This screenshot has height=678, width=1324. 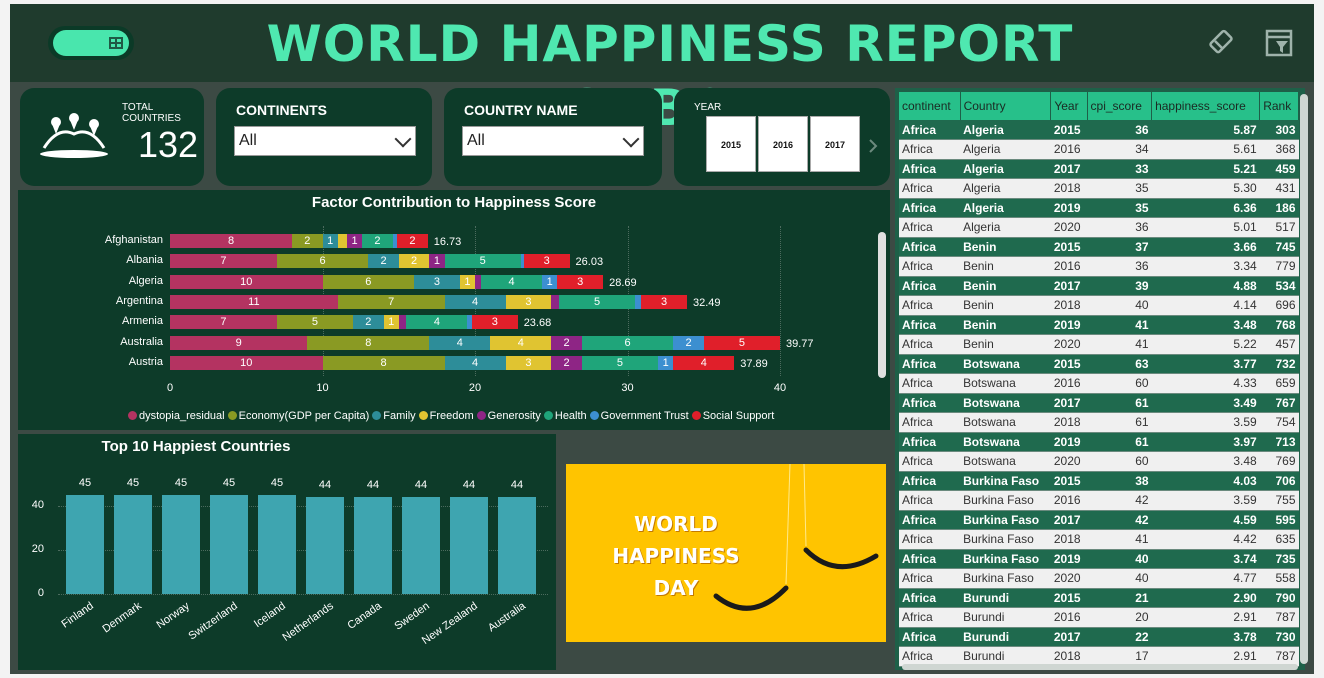 I want to click on column-header: cpi_score, so click(x=1120, y=106).